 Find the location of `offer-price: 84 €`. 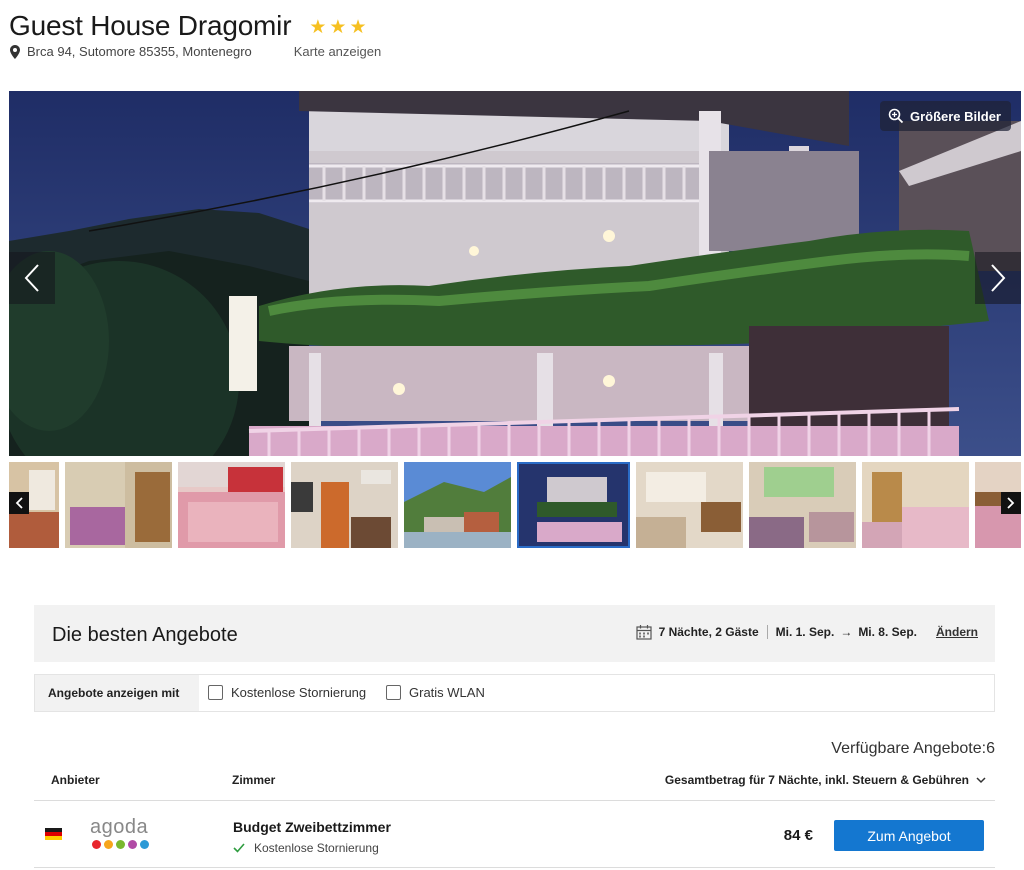

offer-price: 84 € is located at coordinates (798, 835).